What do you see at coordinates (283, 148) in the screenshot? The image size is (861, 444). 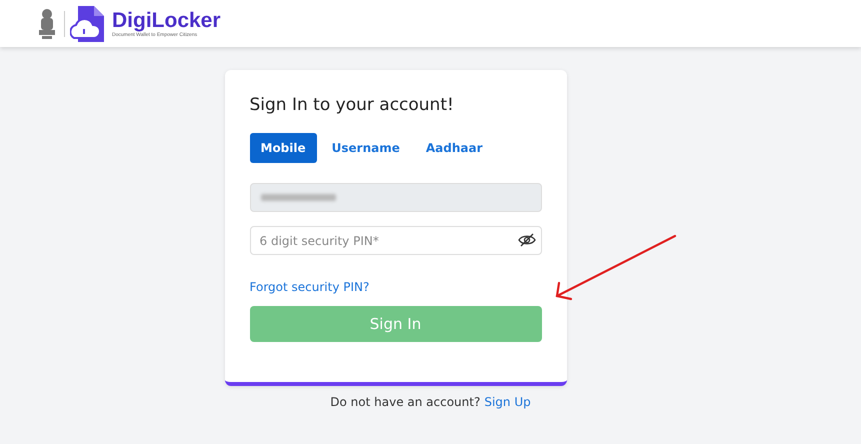 I see `login-tab: Mobile` at bounding box center [283, 148].